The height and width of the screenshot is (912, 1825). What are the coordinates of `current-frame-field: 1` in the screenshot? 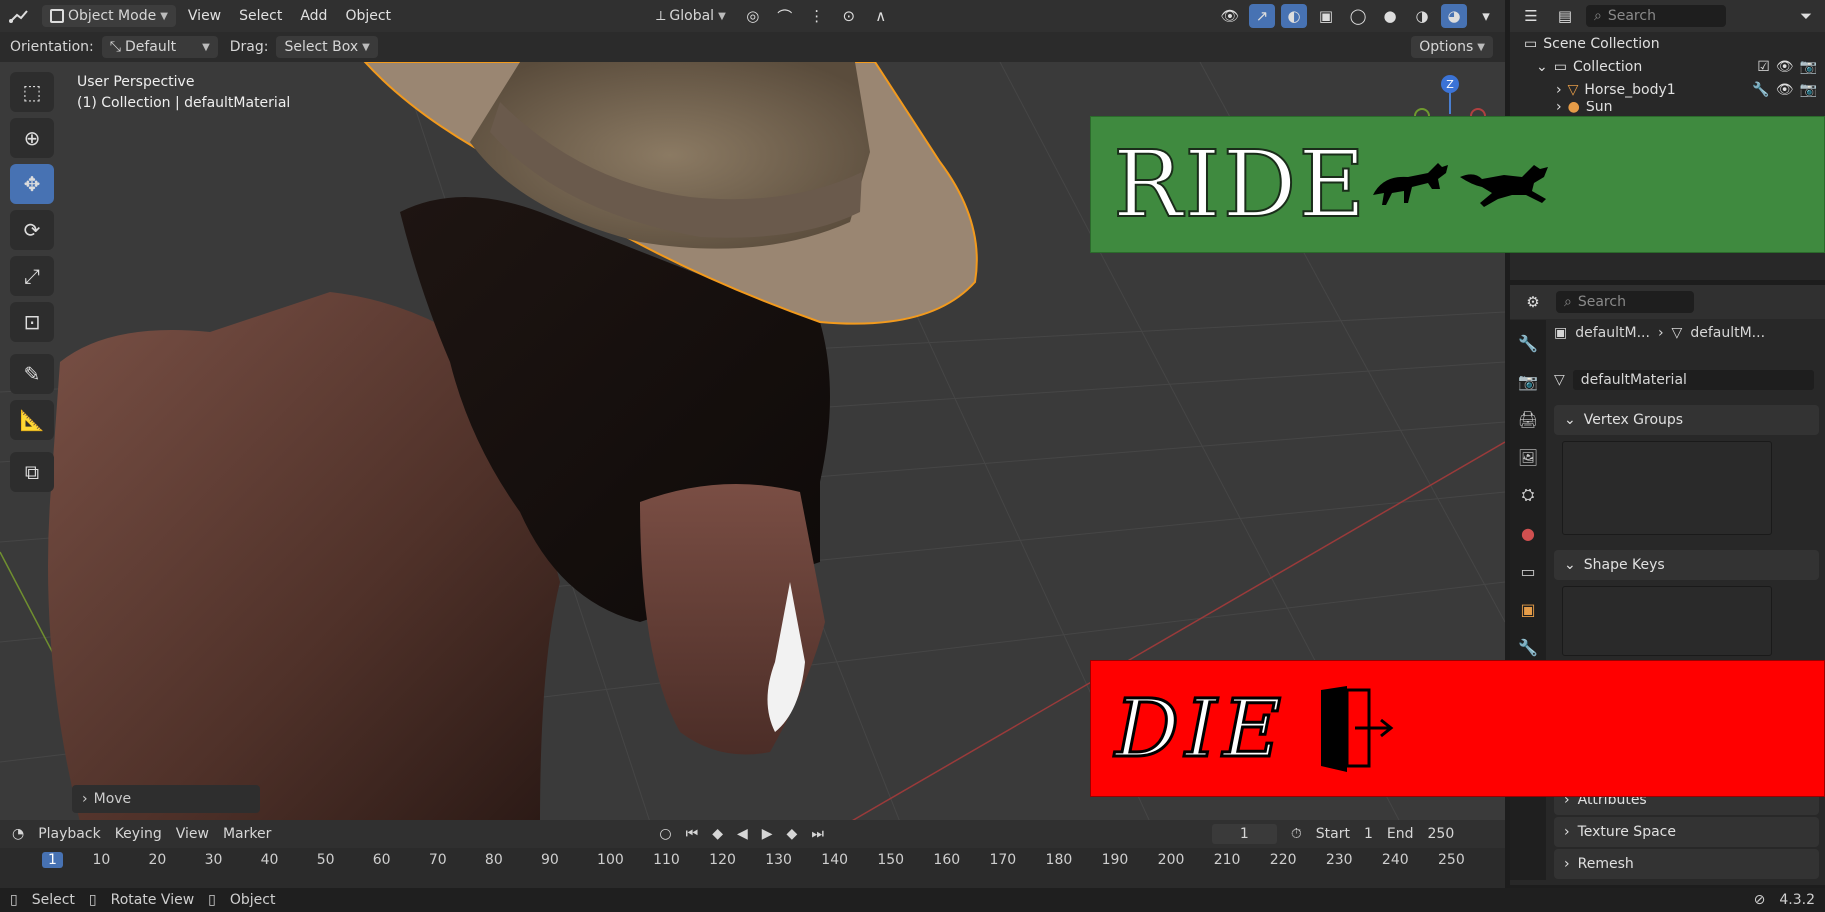 It's located at (1244, 834).